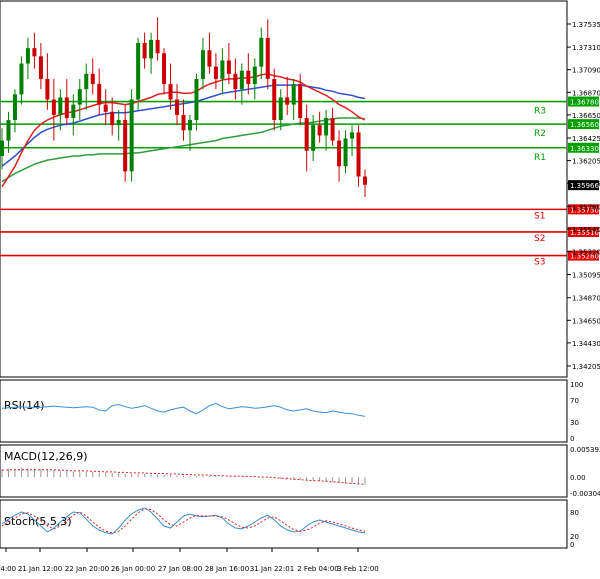 The height and width of the screenshot is (579, 600). I want to click on price-tick-label: 1.36870, so click(586, 93).